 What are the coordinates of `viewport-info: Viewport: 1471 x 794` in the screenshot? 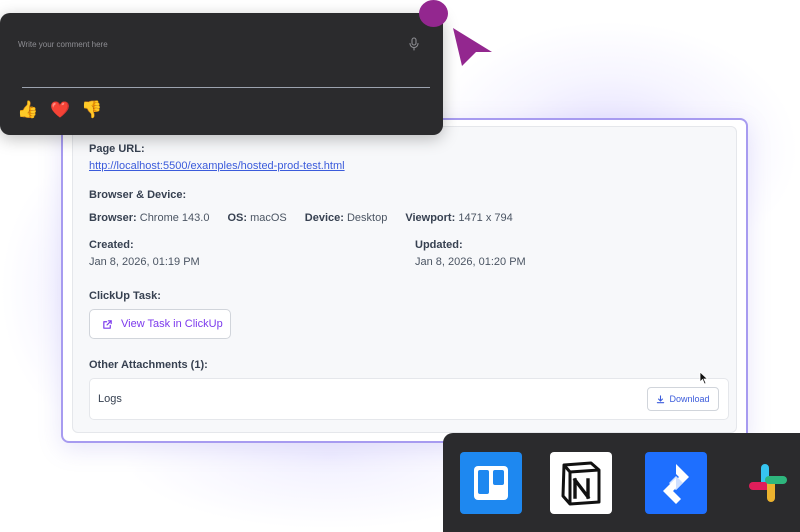 It's located at (458, 218).